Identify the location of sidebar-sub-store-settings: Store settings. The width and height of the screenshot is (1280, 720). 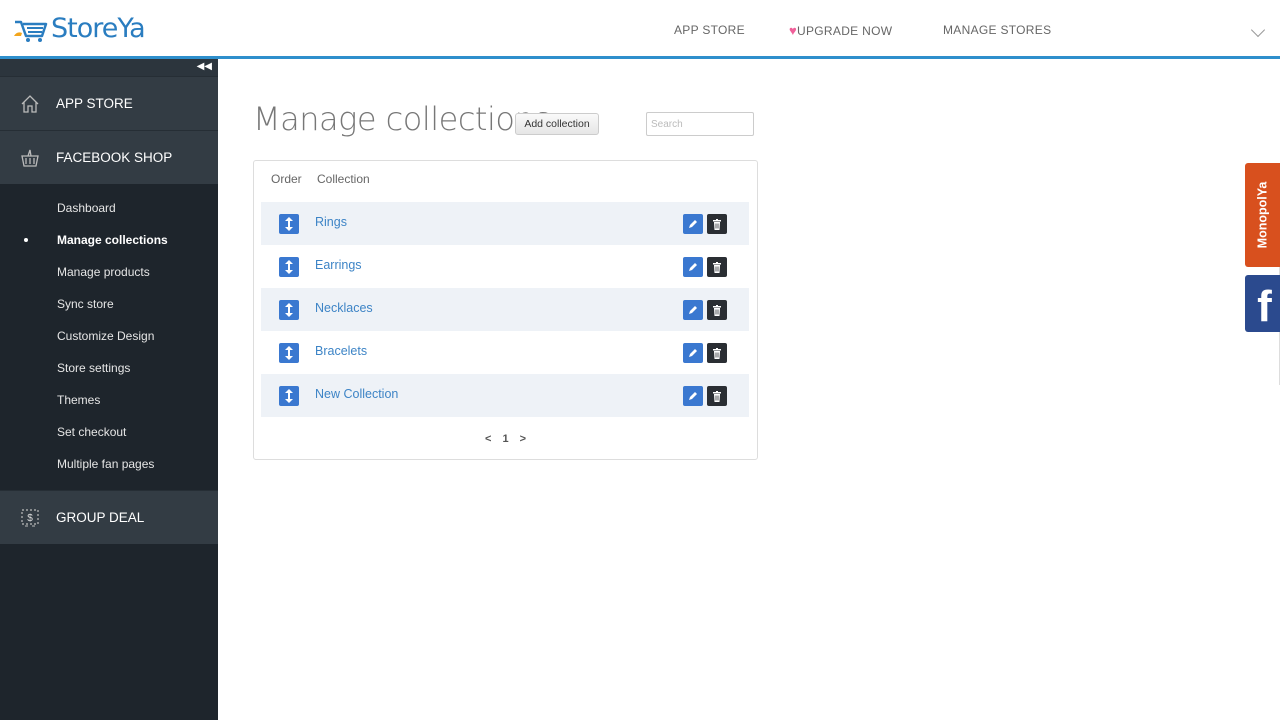
(109, 368).